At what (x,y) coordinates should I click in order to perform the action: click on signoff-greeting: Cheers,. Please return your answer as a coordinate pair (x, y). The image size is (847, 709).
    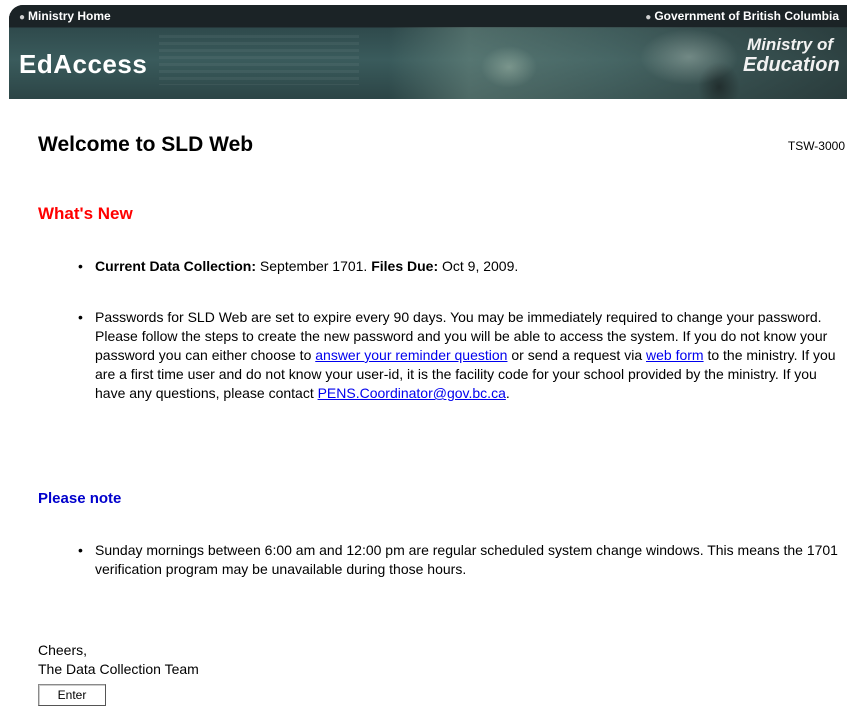
    Looking at the image, I should click on (63, 650).